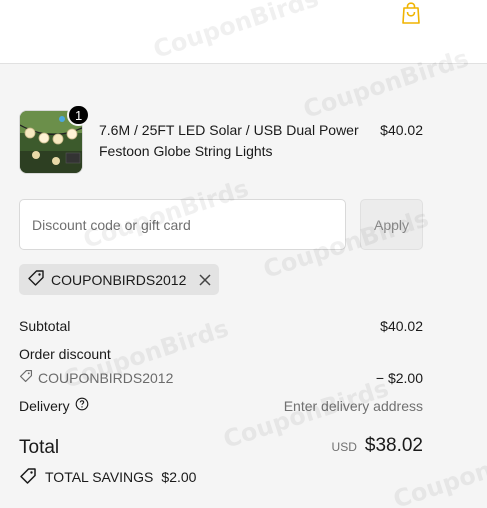  What do you see at coordinates (391, 224) in the screenshot?
I see `apply-discount-button: Apply` at bounding box center [391, 224].